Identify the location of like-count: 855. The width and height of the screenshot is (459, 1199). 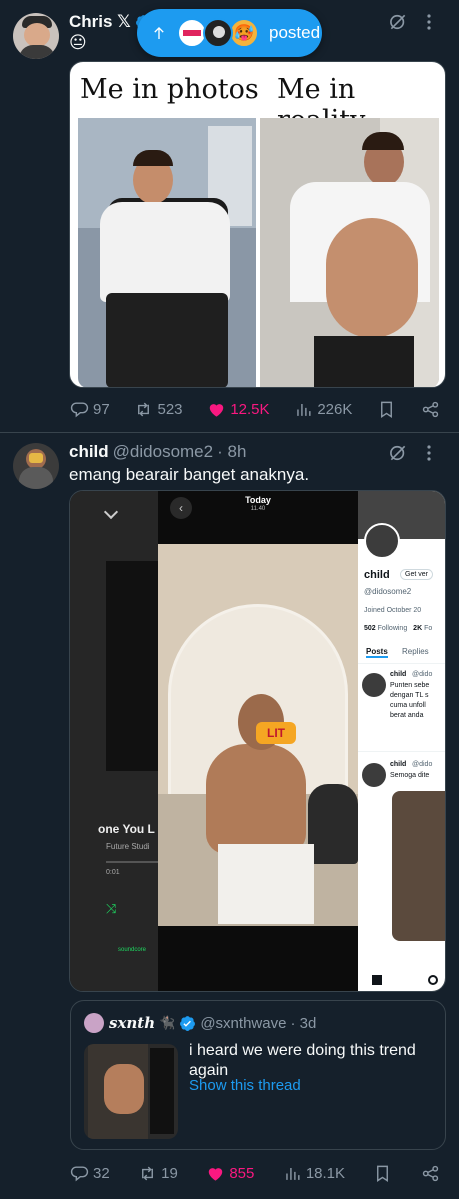
(242, 1173).